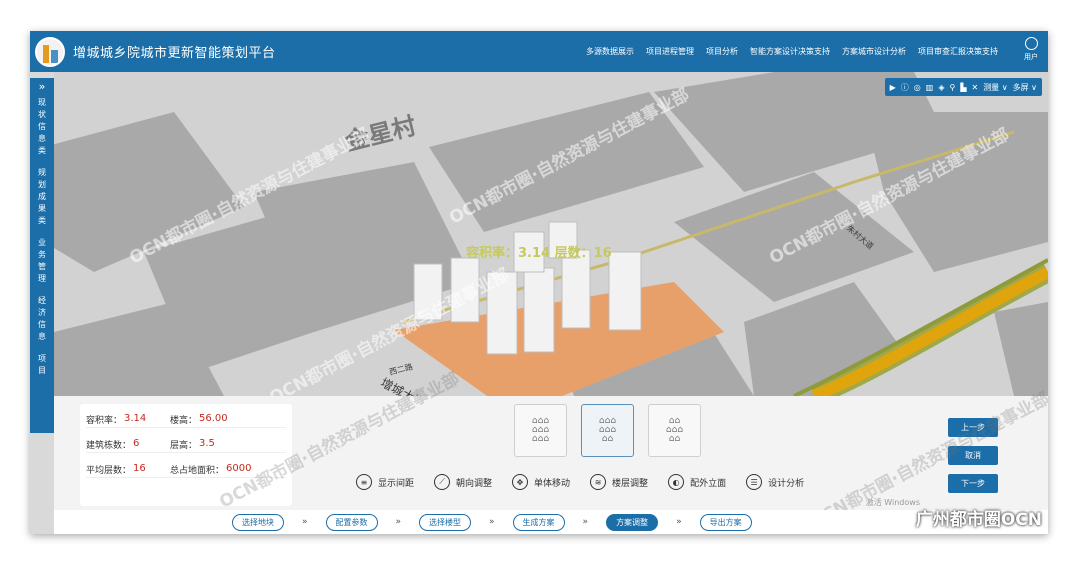 The width and height of the screenshot is (1080, 564). What do you see at coordinates (109, 471) in the screenshot?
I see `param-key: 平均层数：` at bounding box center [109, 471].